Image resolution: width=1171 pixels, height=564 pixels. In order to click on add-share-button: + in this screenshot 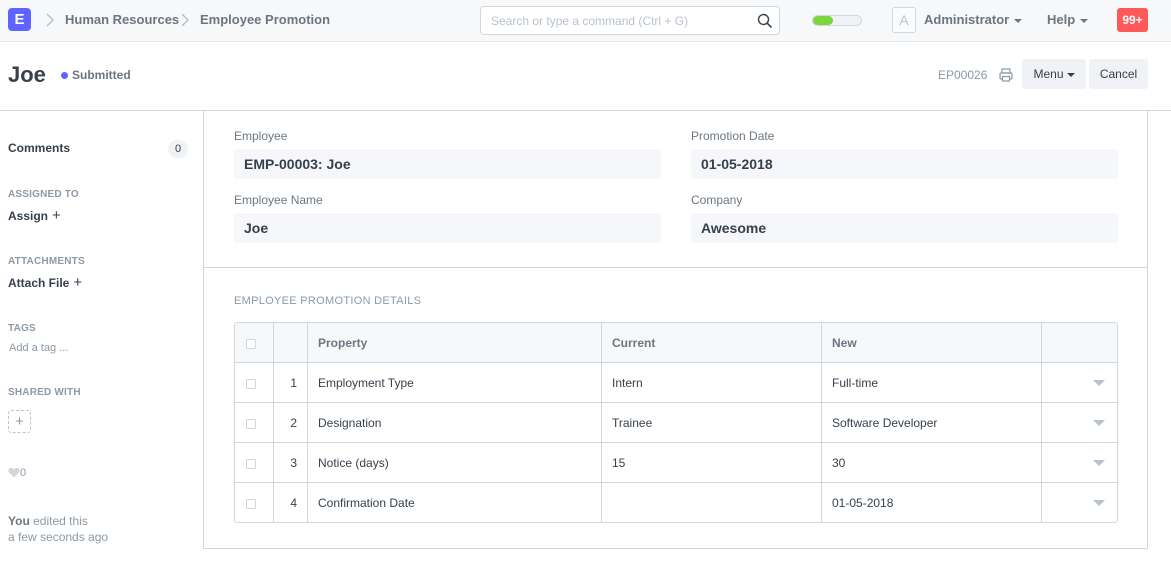, I will do `click(19, 421)`.